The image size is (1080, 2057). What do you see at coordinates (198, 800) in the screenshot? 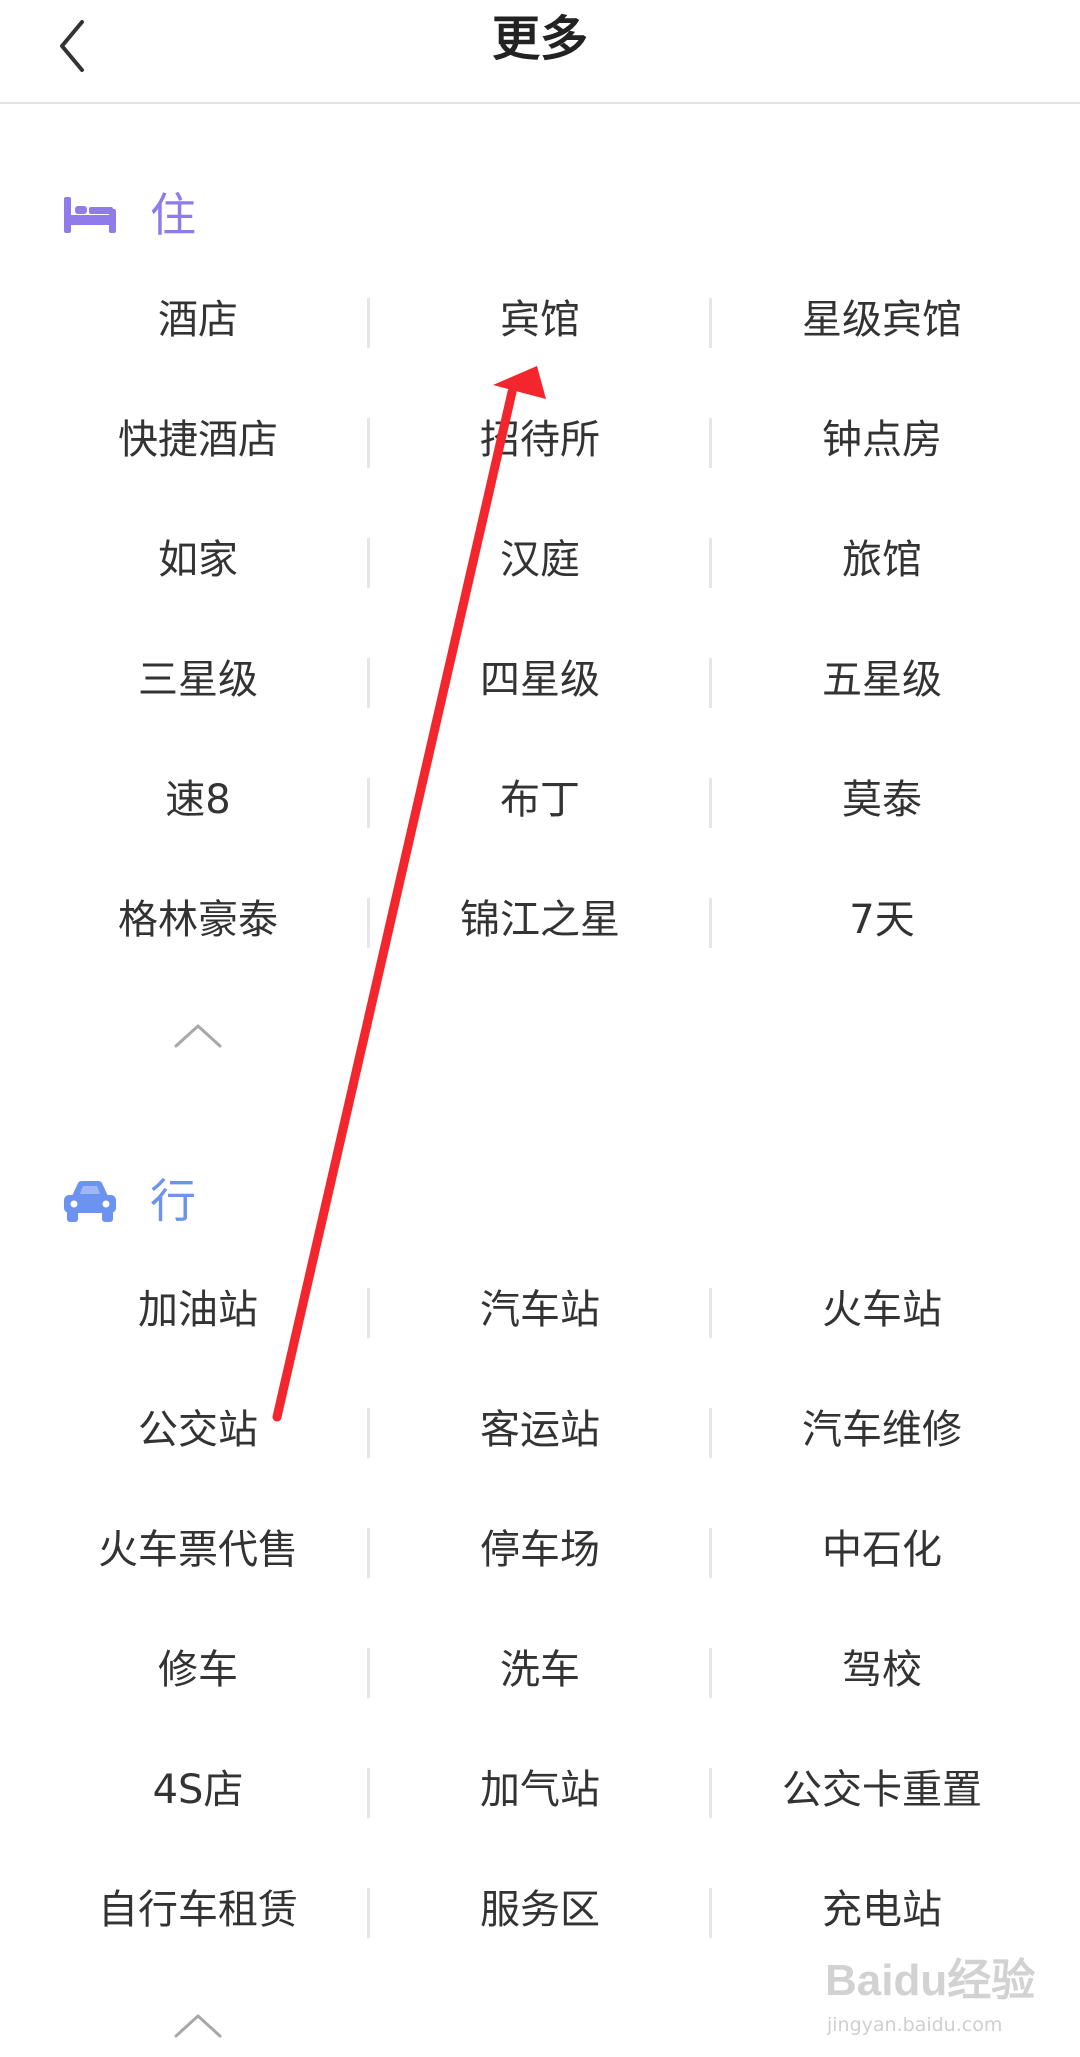
I see `category-item: 速8` at bounding box center [198, 800].